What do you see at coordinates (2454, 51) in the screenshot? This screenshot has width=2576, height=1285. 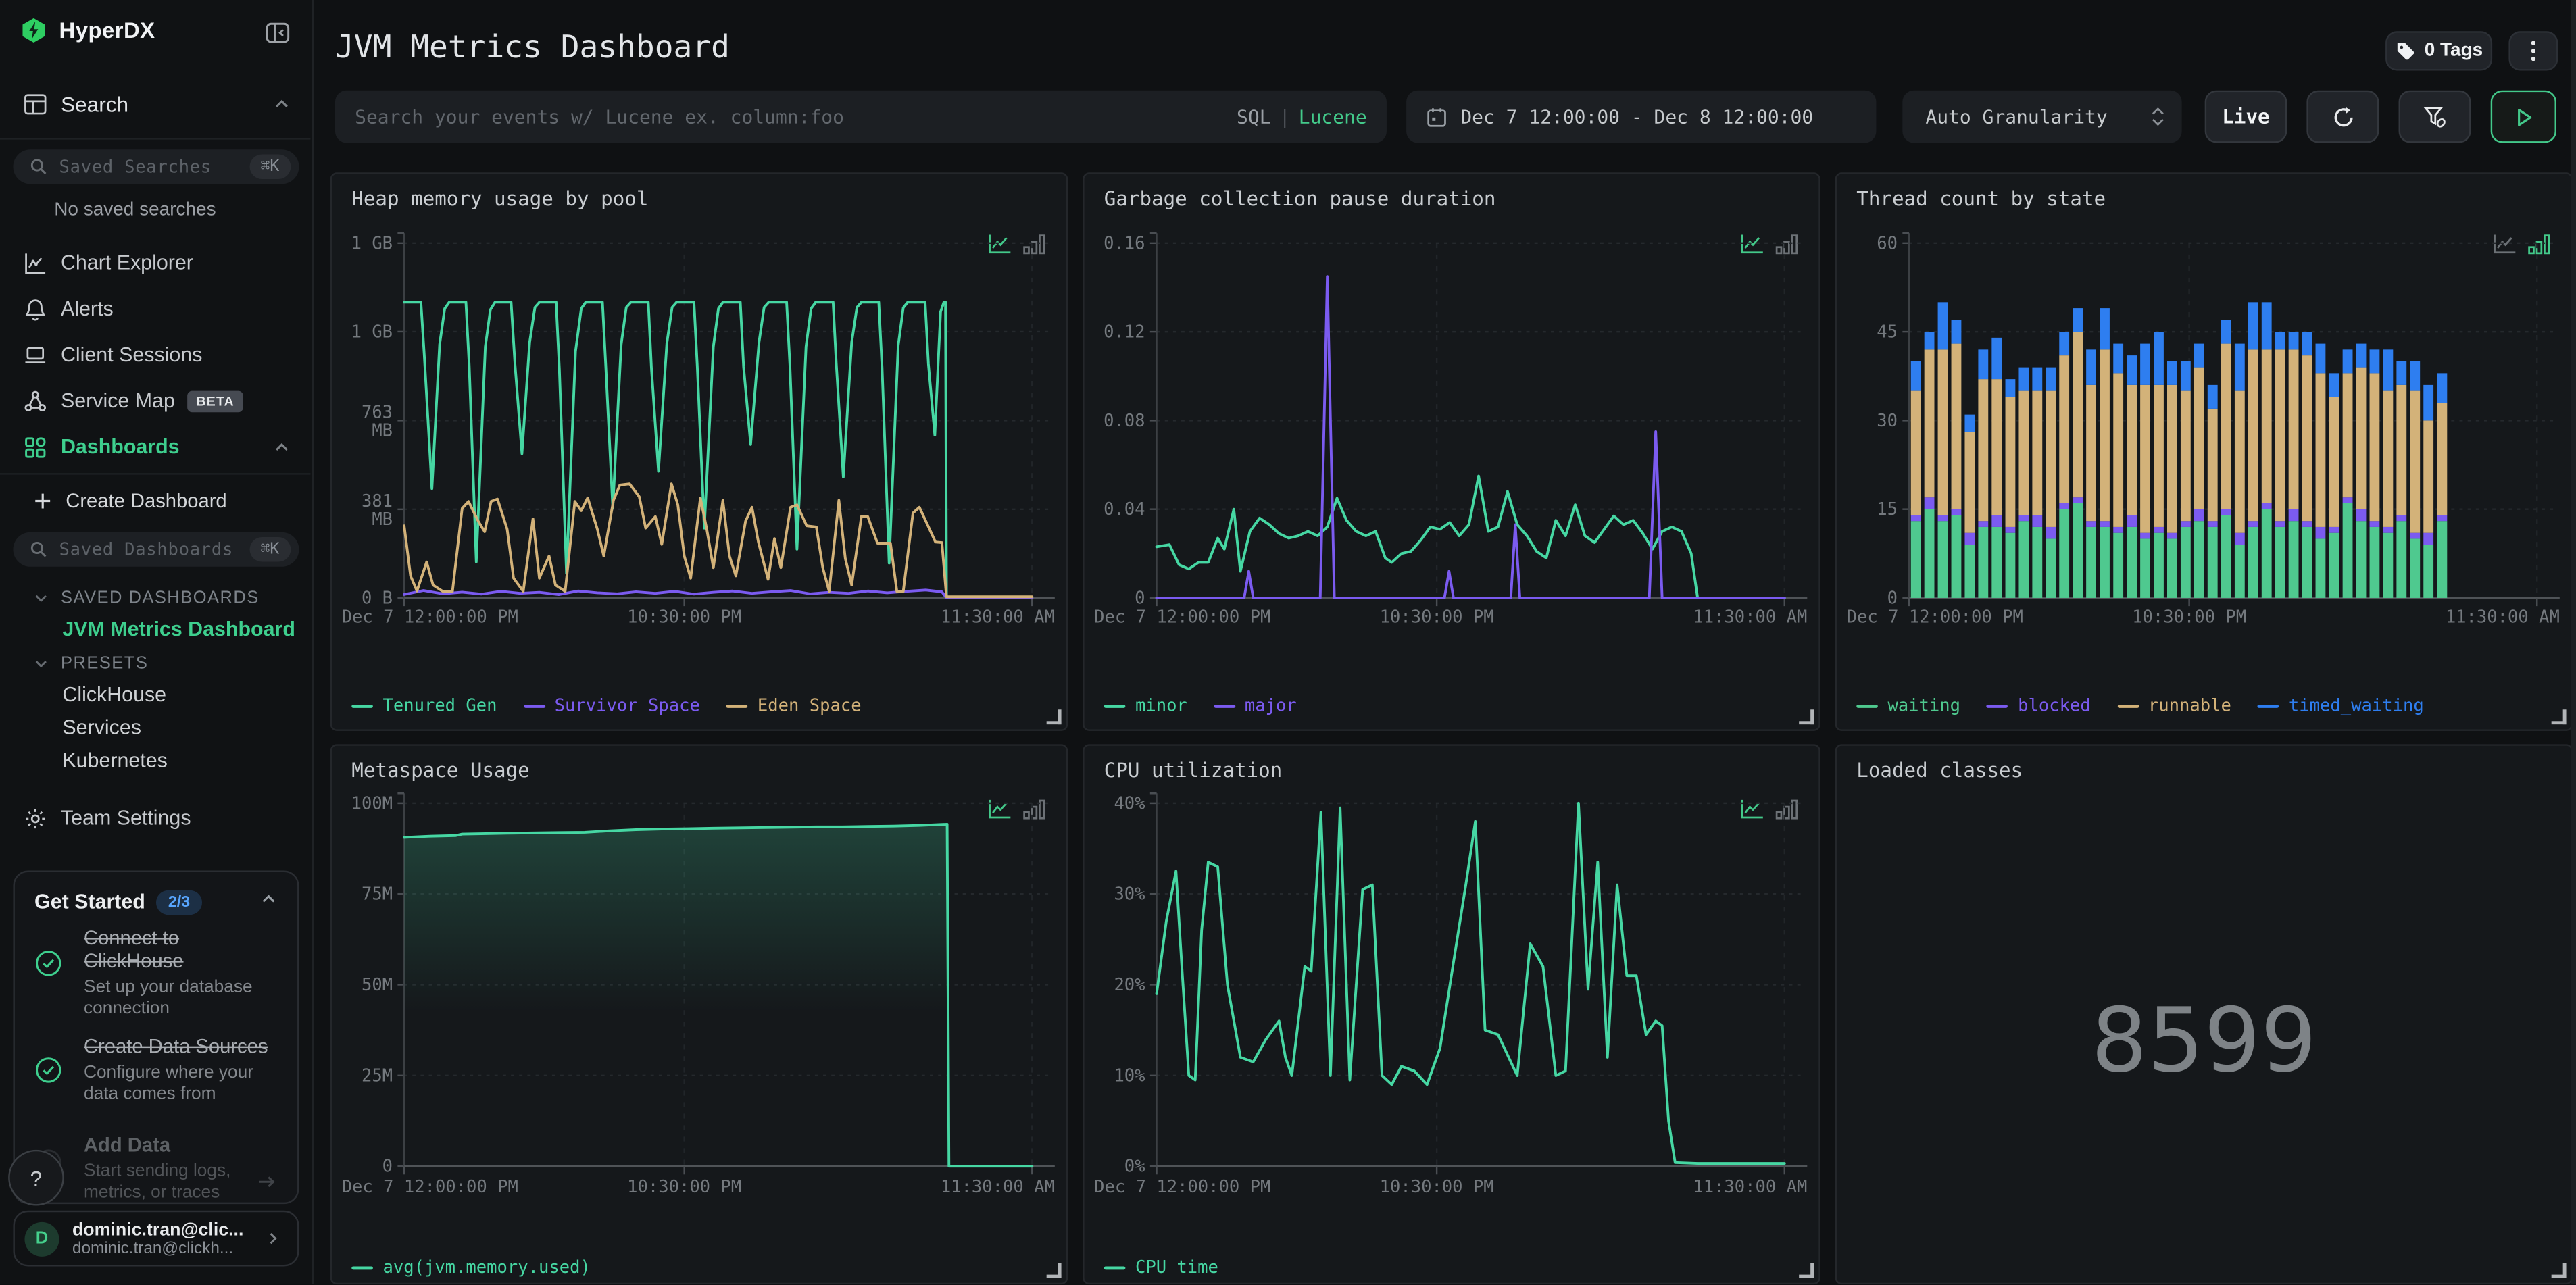 I see `tags-label: 0 Tags` at bounding box center [2454, 51].